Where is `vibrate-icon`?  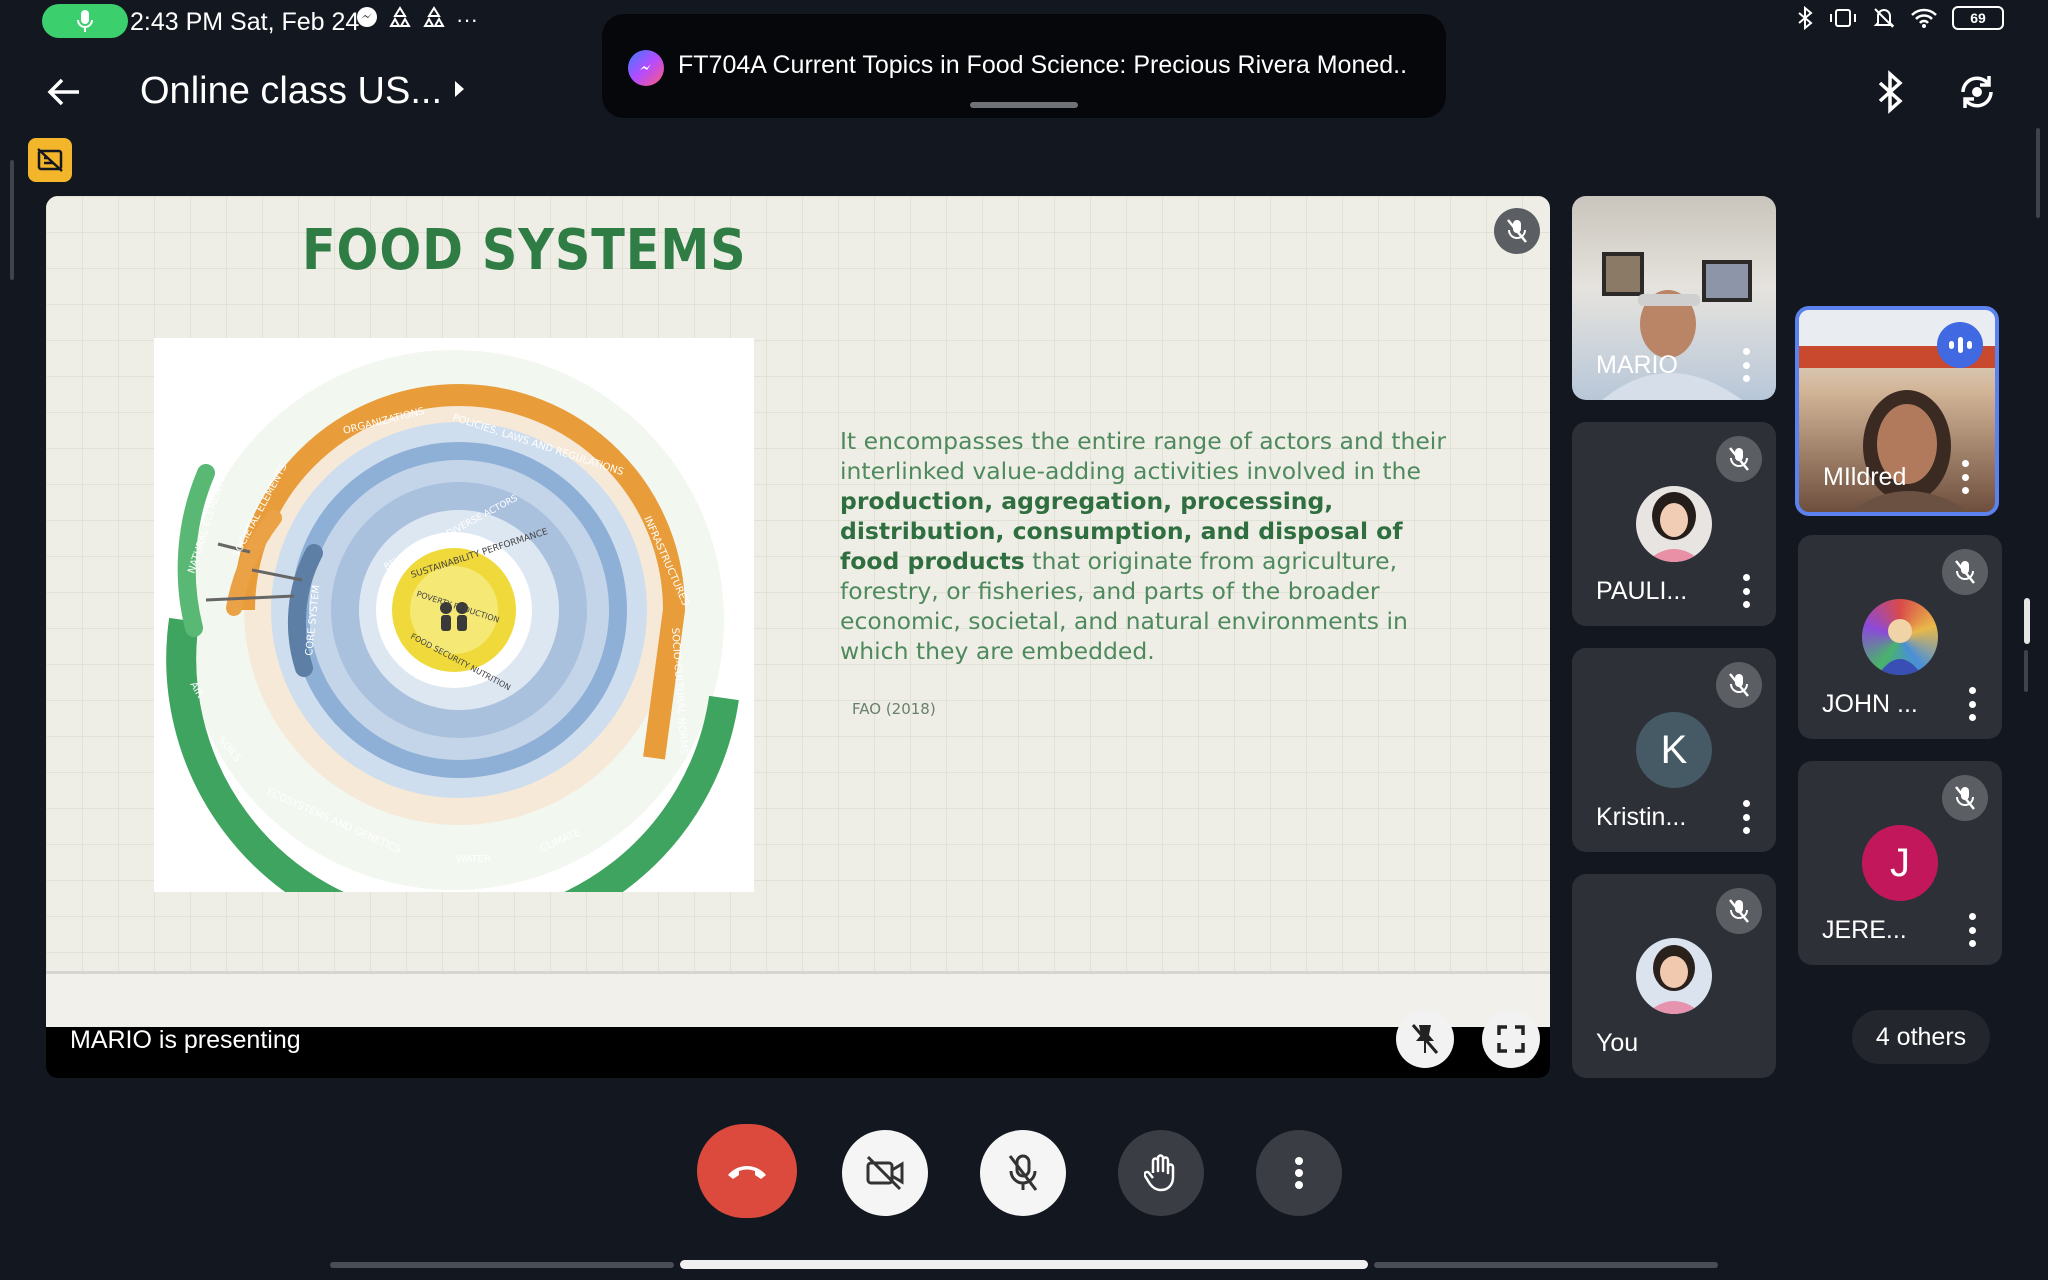 vibrate-icon is located at coordinates (1843, 18).